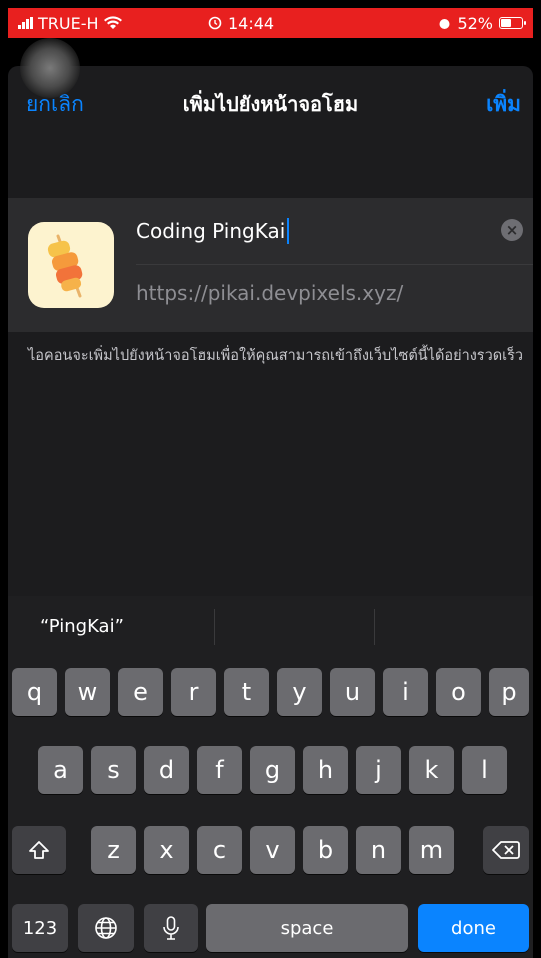 This screenshot has height=958, width=541. Describe the element at coordinates (431, 850) in the screenshot. I see `key-m: m` at that location.